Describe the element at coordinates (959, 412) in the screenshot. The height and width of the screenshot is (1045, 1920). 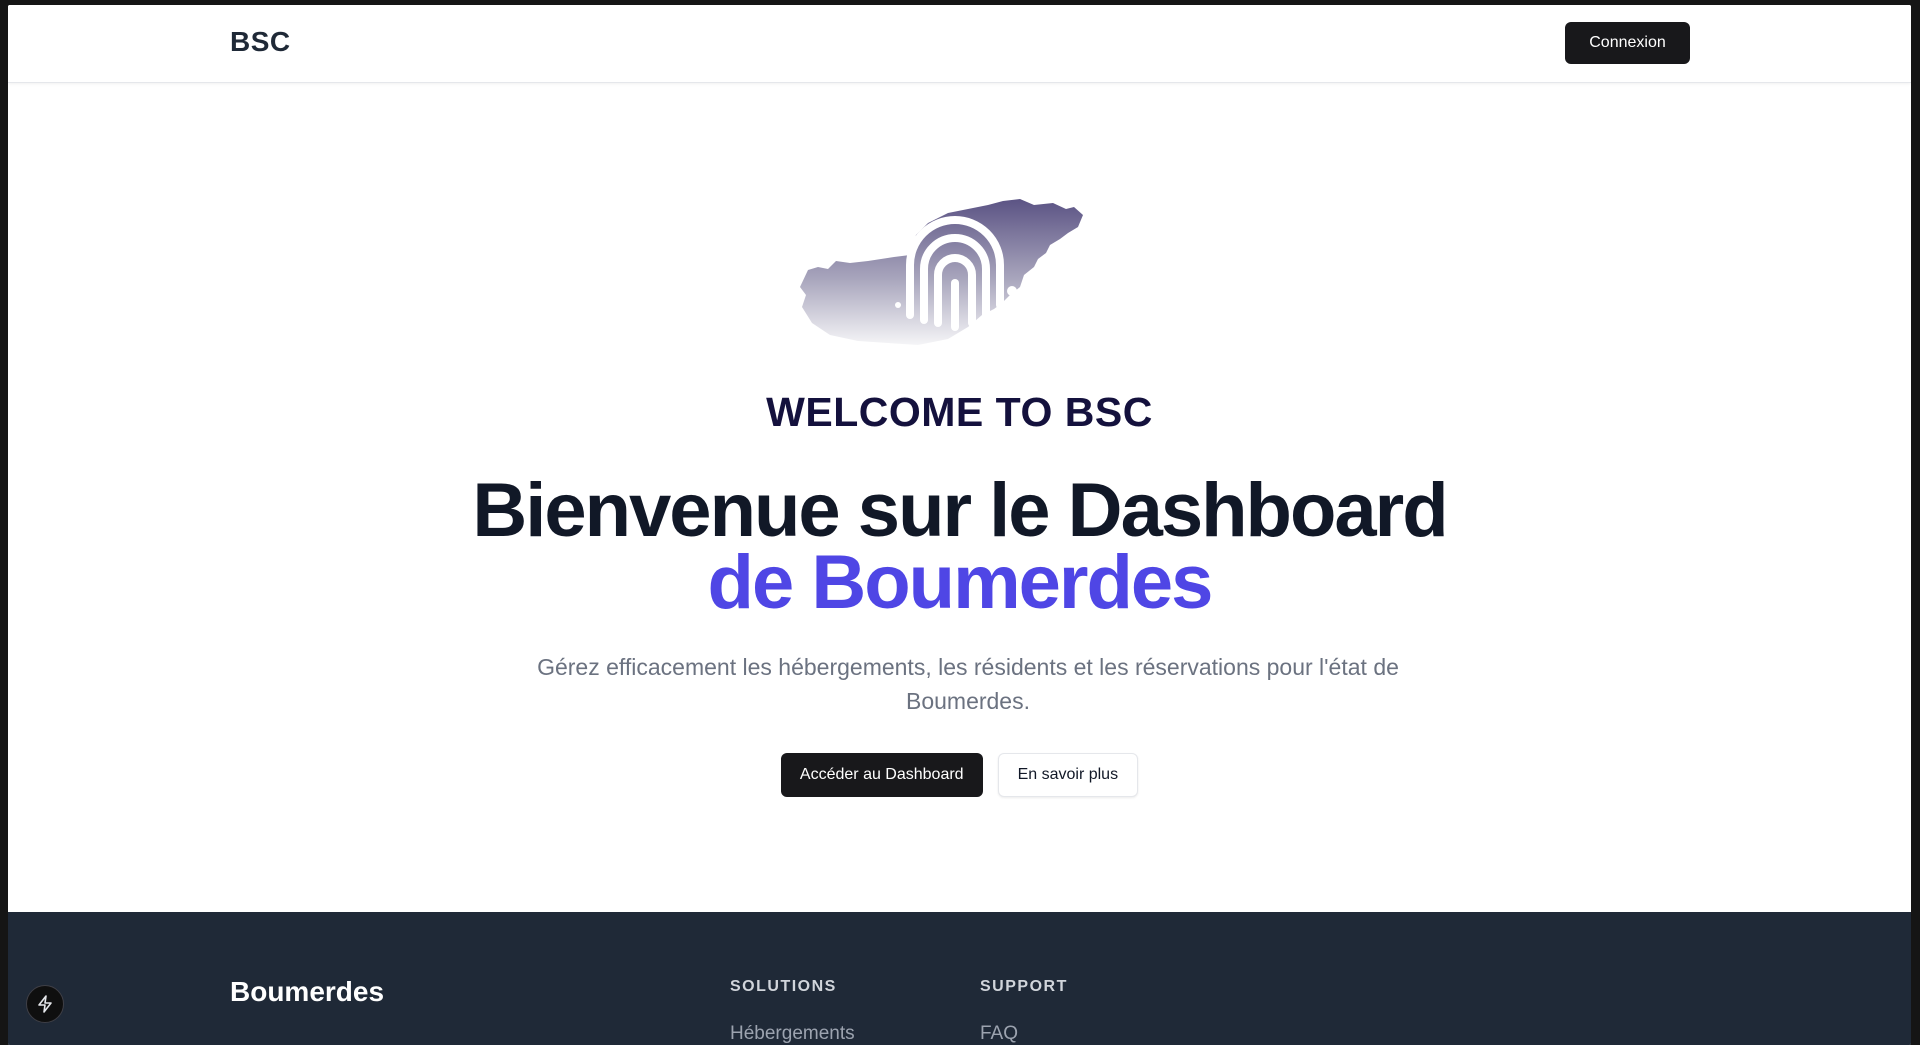
I see `welcome-eyebrow-heading: WELCOME TO BSC` at that location.